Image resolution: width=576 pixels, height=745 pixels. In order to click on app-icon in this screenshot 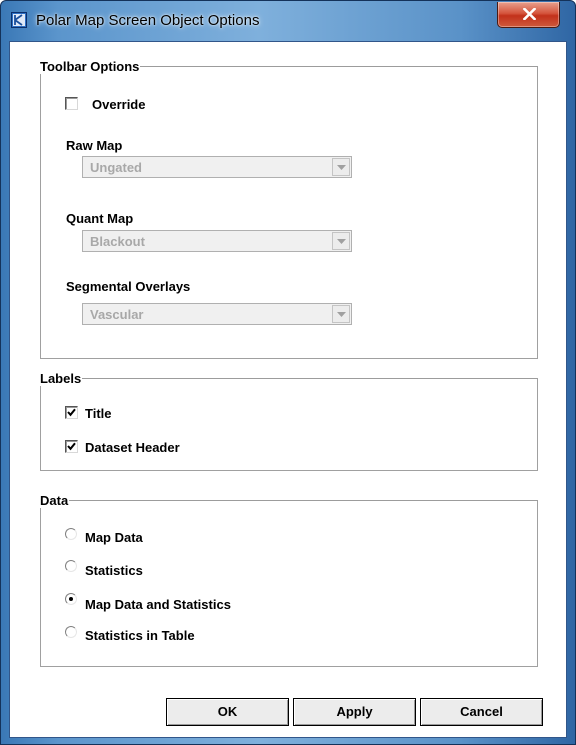, I will do `click(19, 20)`.